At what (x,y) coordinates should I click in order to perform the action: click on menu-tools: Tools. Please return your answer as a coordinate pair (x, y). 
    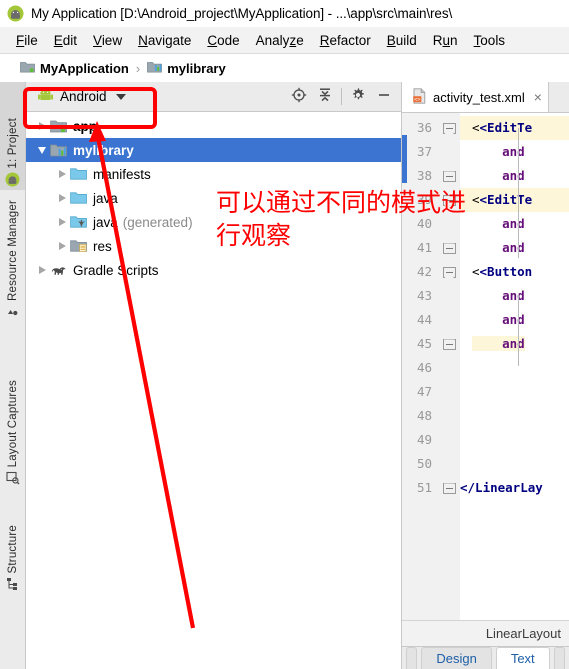
    Looking at the image, I should click on (490, 40).